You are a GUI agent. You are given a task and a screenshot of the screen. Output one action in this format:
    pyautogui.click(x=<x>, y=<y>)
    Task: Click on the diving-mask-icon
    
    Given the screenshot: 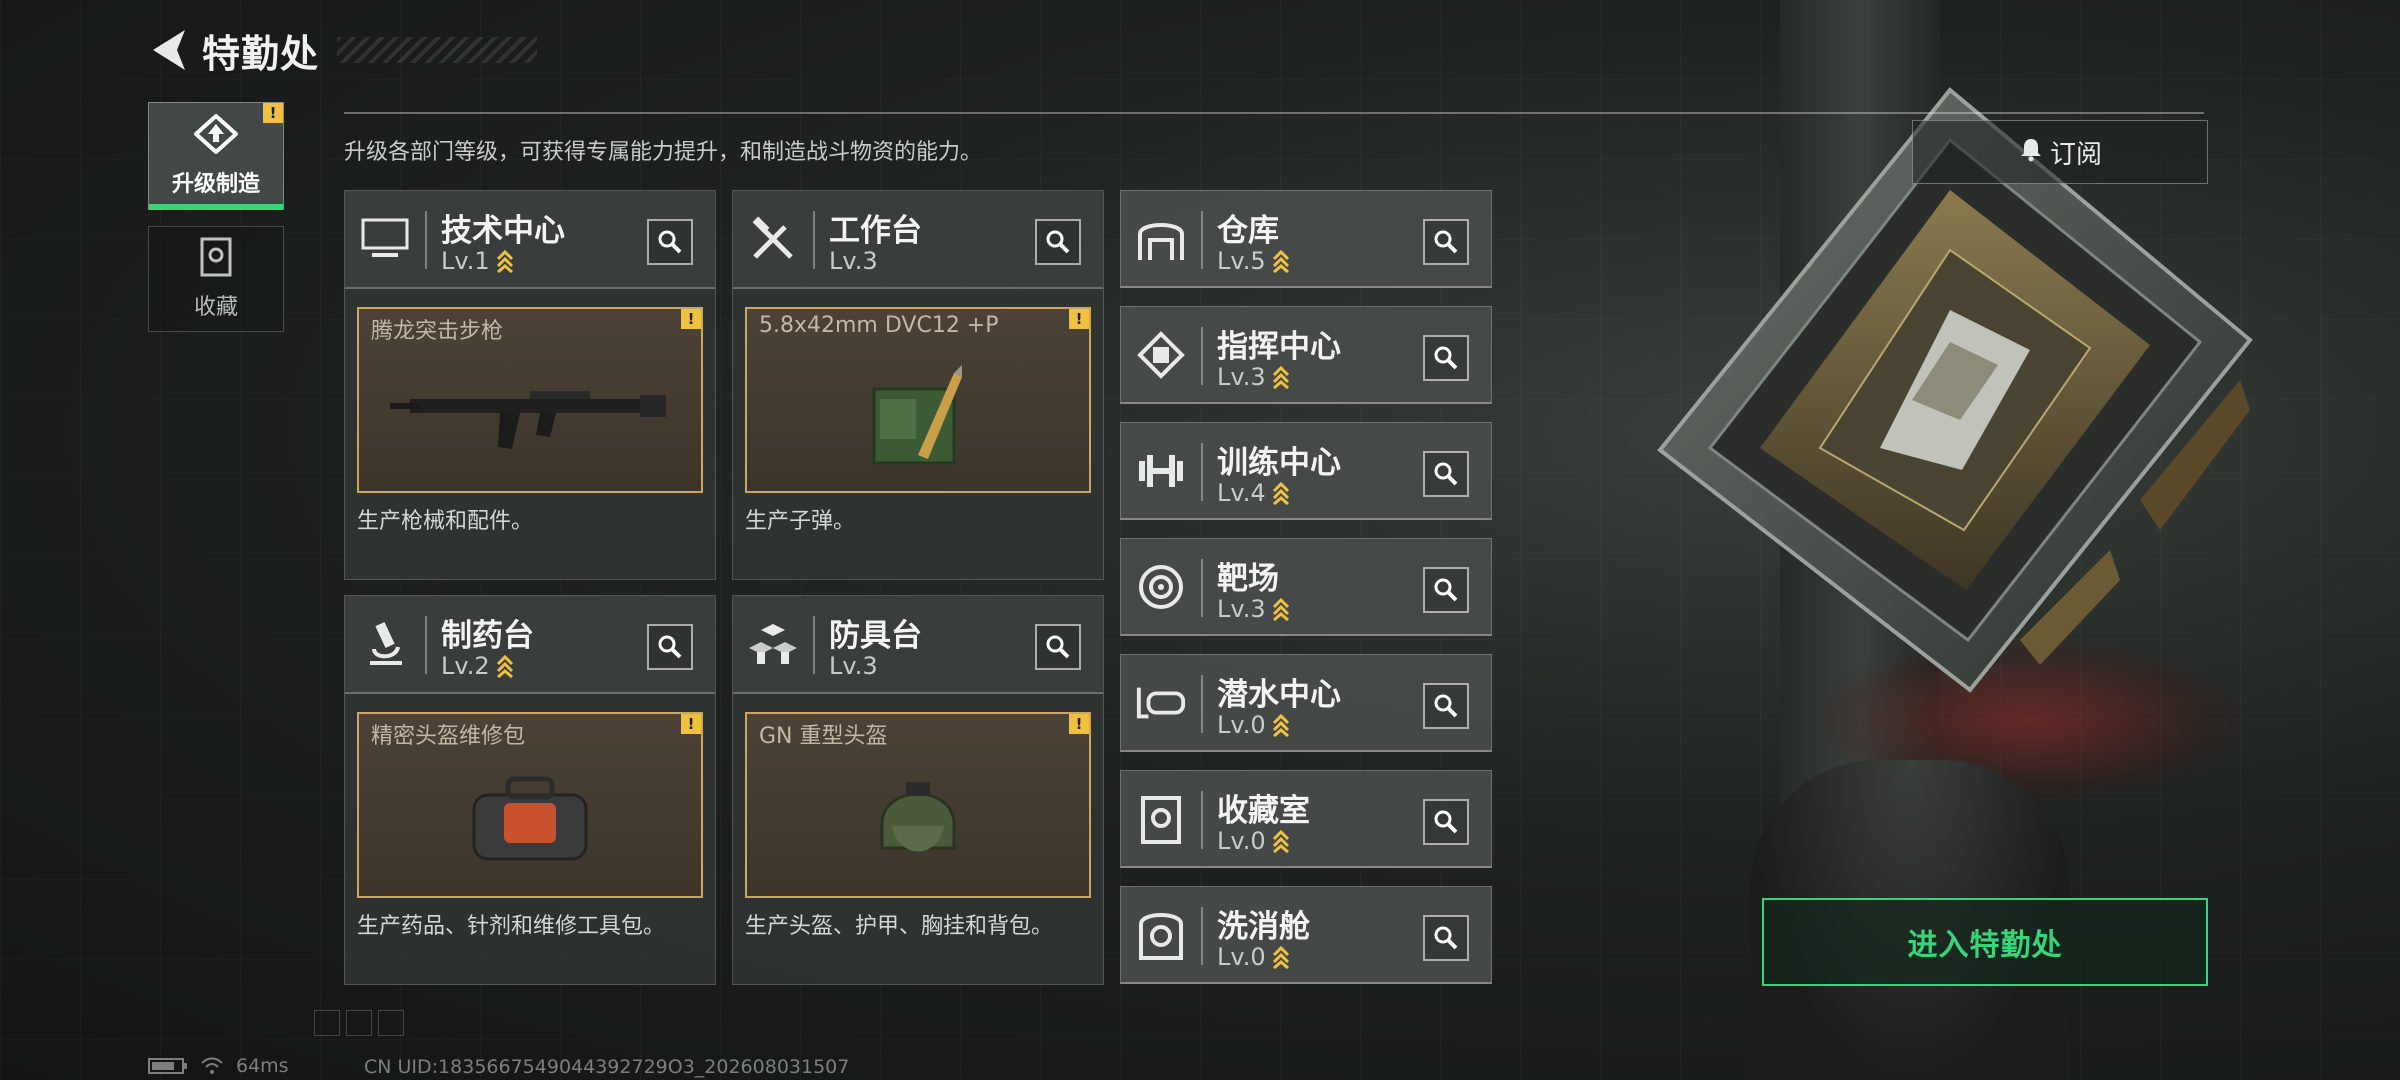 What is the action you would take?
    pyautogui.click(x=1161, y=703)
    